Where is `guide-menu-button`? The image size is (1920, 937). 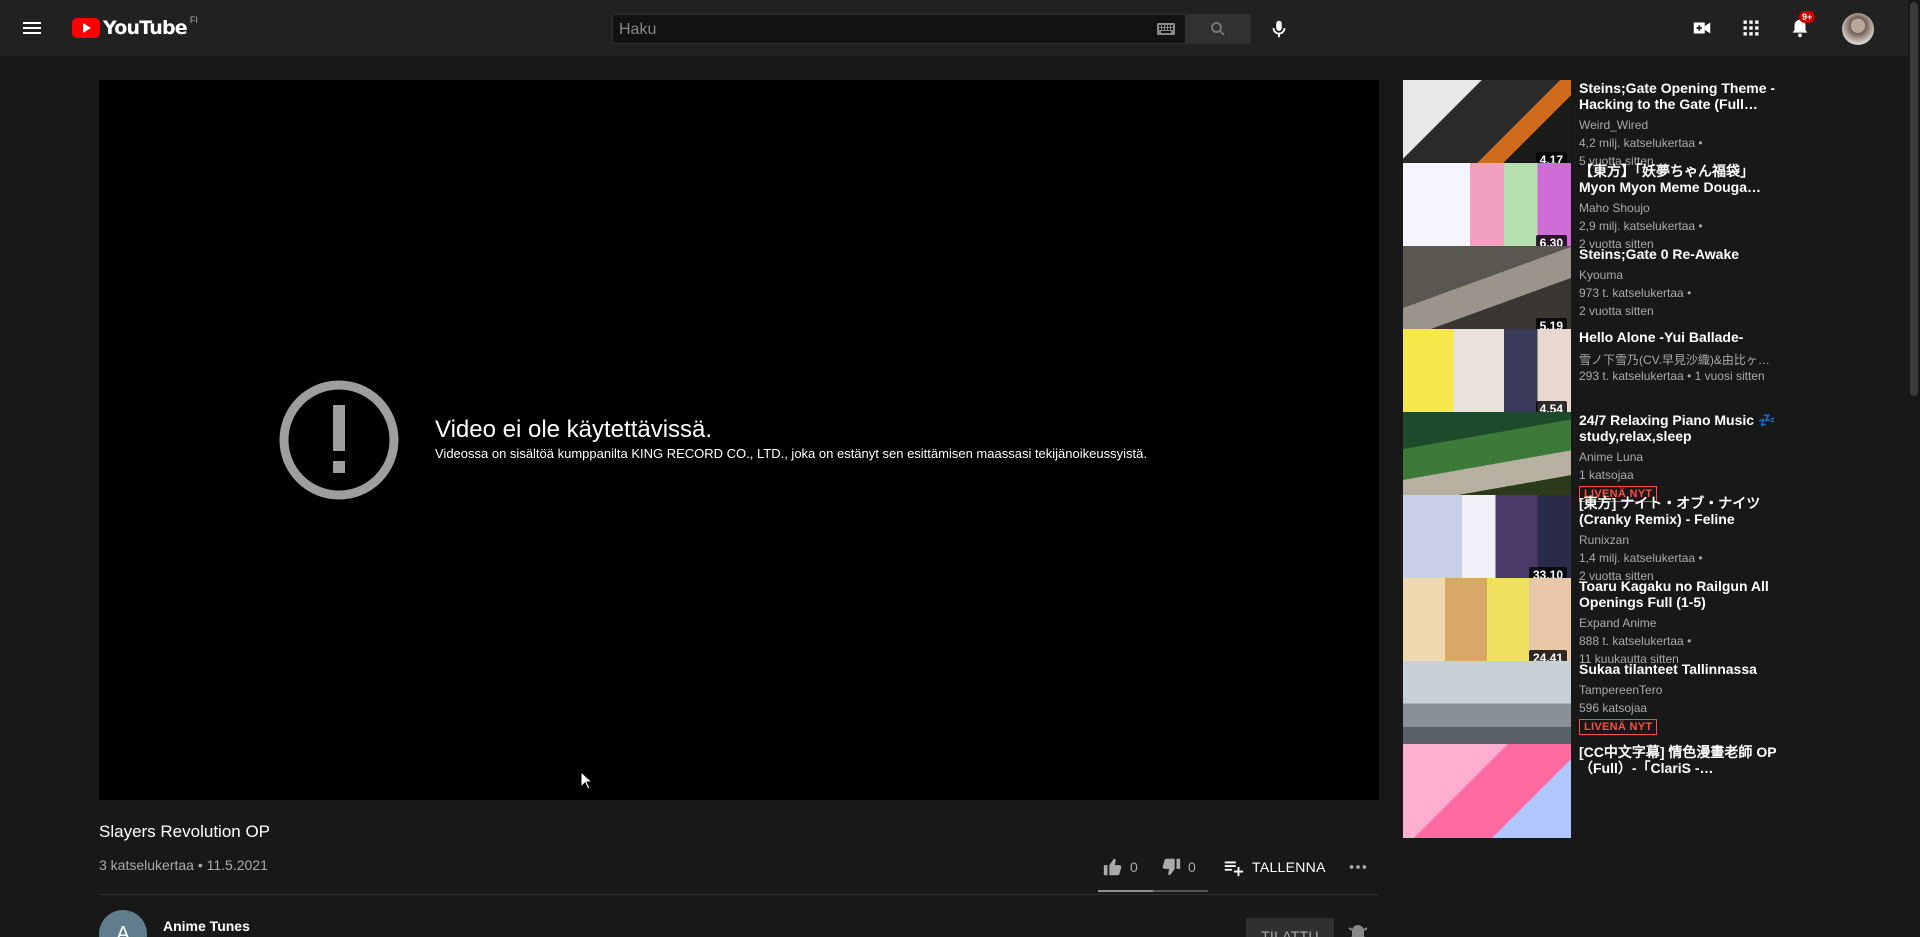
guide-menu-button is located at coordinates (32, 28).